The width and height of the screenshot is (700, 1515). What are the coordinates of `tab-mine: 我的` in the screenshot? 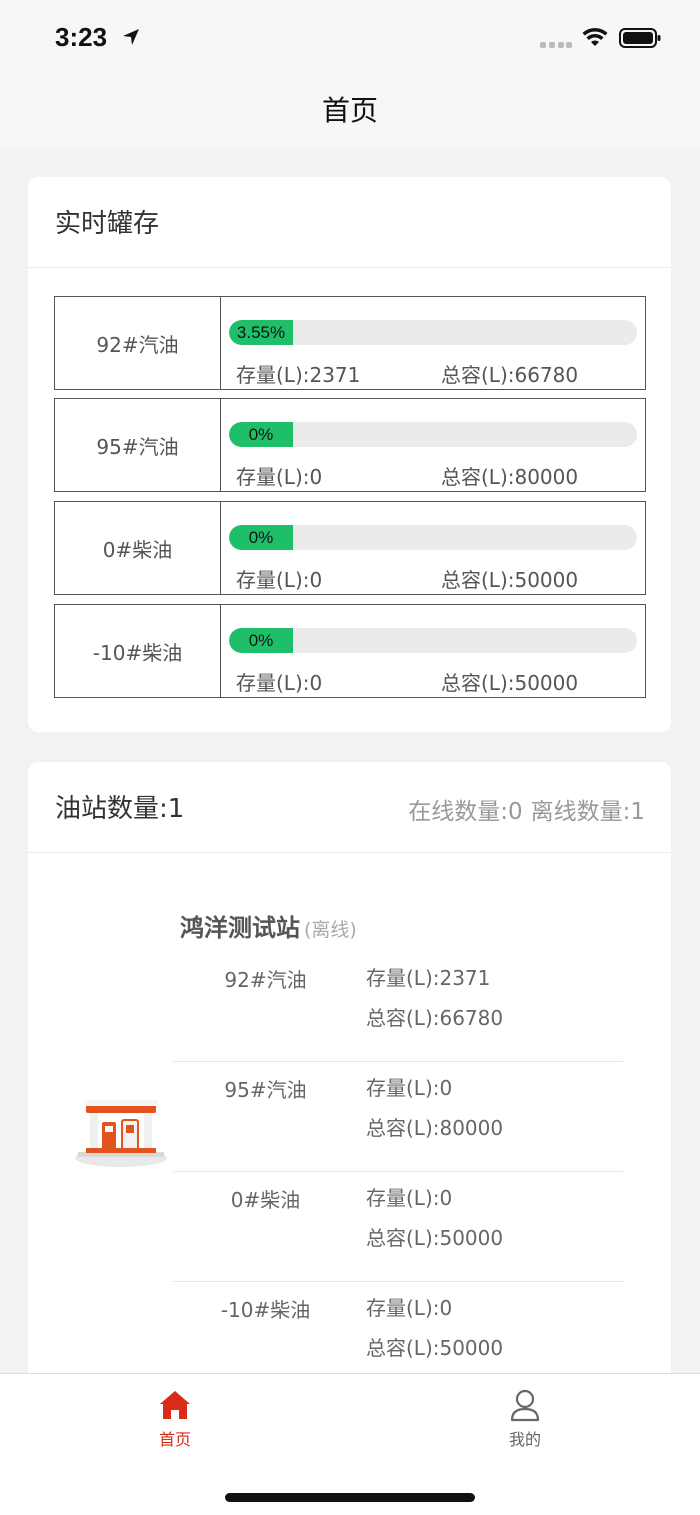 It's located at (525, 1419).